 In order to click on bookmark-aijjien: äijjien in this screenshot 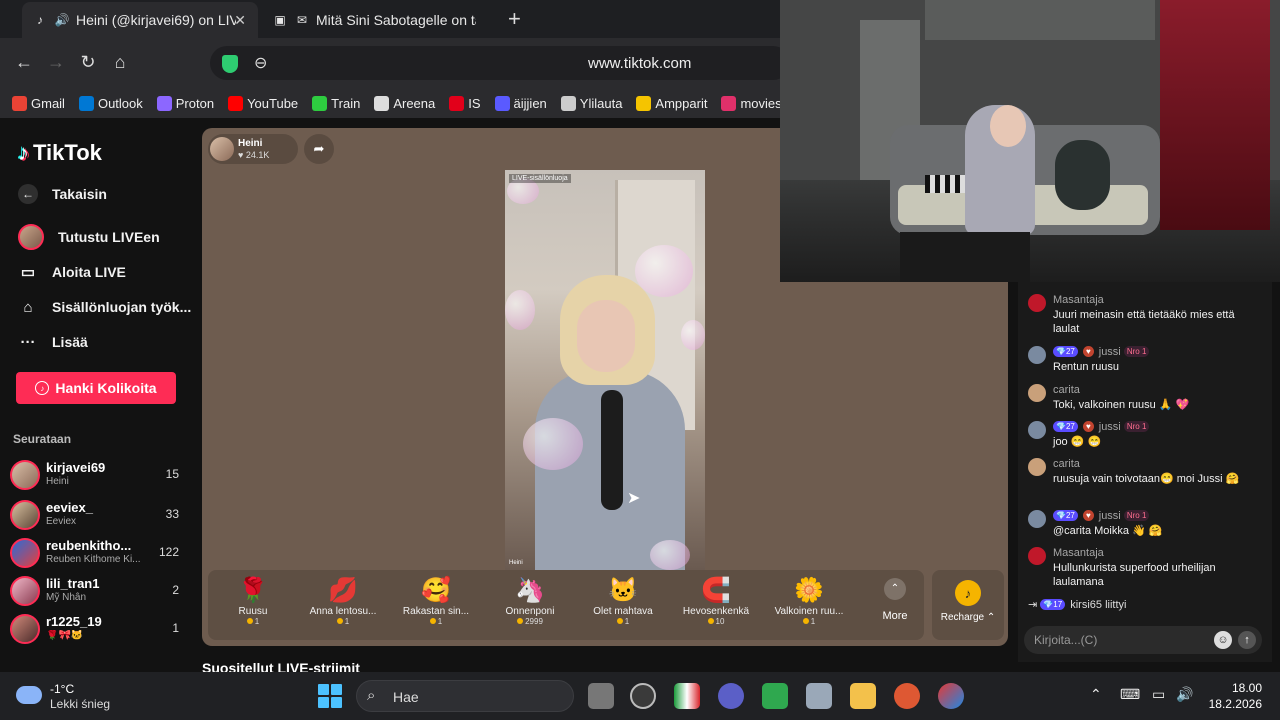, I will do `click(520, 103)`.